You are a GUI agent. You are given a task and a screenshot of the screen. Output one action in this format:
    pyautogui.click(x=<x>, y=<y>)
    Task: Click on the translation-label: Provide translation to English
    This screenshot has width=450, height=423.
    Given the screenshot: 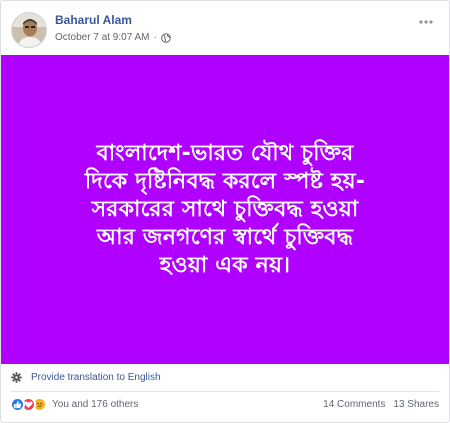 What is the action you would take?
    pyautogui.click(x=96, y=377)
    